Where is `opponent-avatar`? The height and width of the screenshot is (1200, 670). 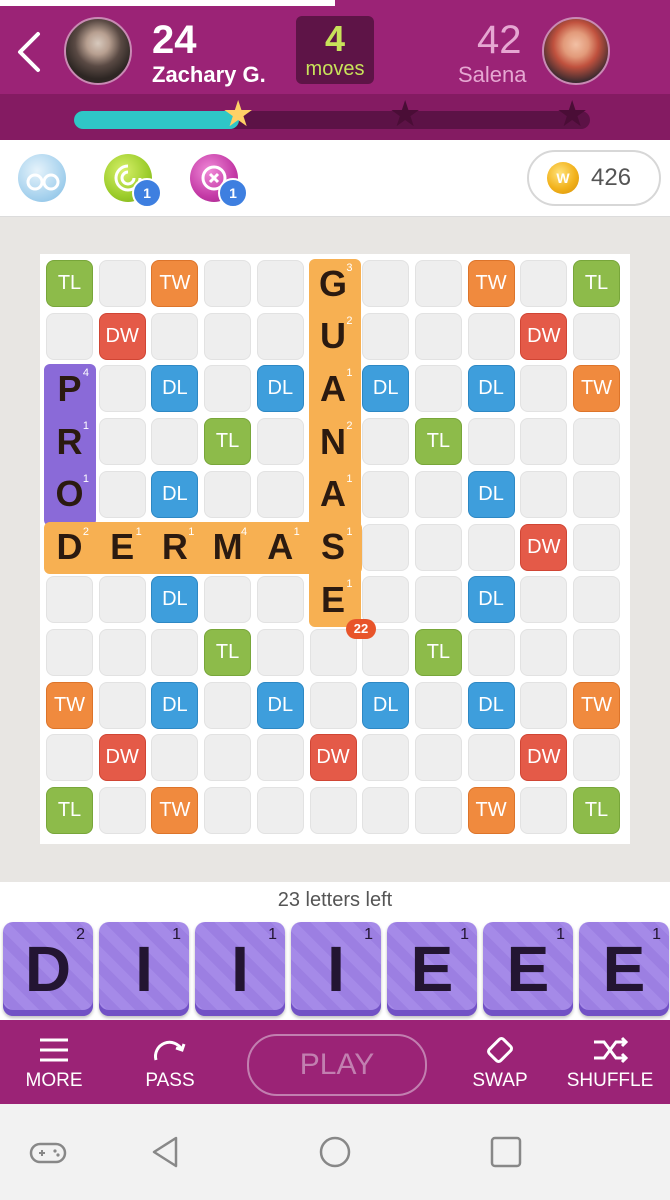 opponent-avatar is located at coordinates (576, 51).